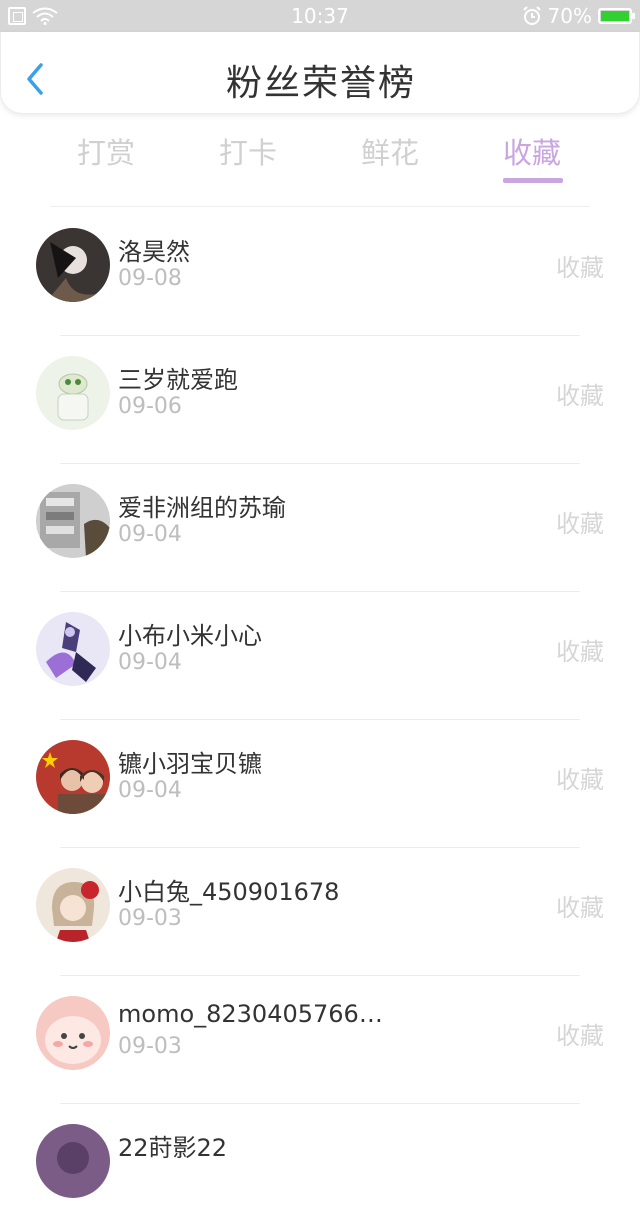 This screenshot has height=1232, width=640. What do you see at coordinates (320, 272) in the screenshot?
I see `list-item: 洛昊然 09-08 收藏` at bounding box center [320, 272].